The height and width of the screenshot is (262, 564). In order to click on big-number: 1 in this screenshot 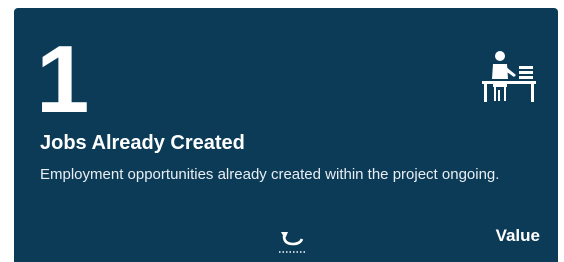, I will do `click(62, 79)`.